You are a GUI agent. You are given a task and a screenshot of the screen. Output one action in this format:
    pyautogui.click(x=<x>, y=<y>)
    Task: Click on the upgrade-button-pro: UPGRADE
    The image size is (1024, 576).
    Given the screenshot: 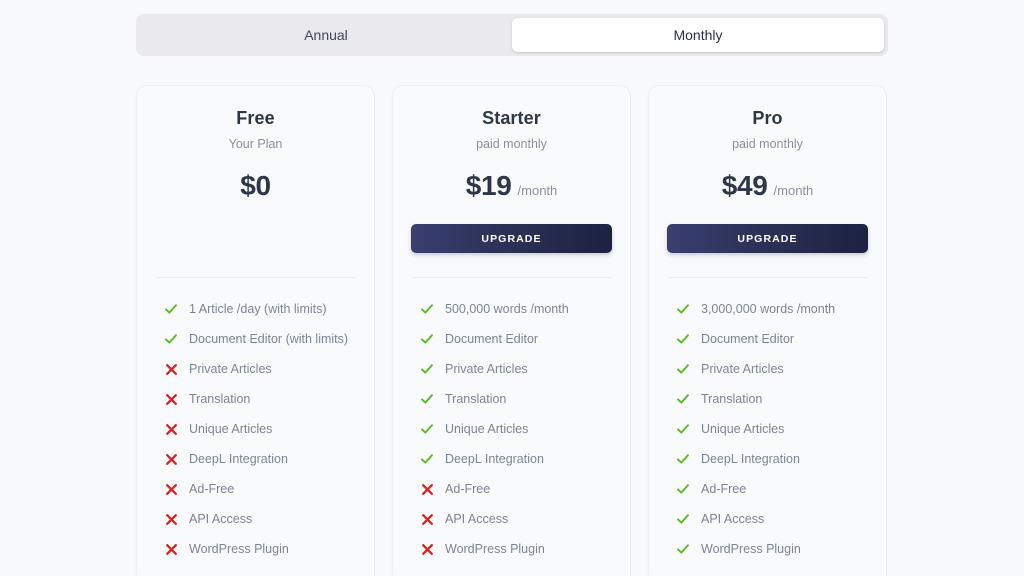 What is the action you would take?
    pyautogui.click(x=767, y=238)
    